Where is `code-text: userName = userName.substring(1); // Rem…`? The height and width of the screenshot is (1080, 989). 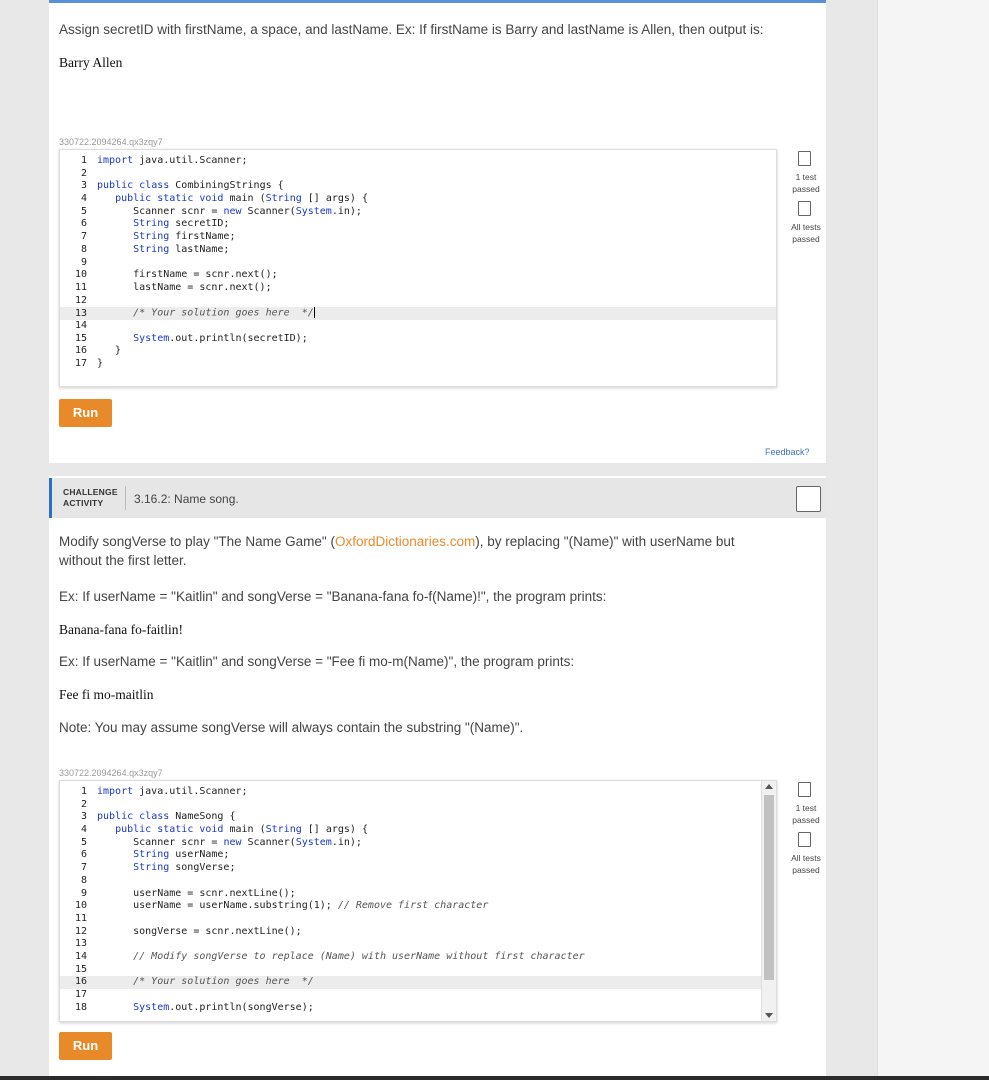 code-text: userName = userName.substring(1); // Rem… is located at coordinates (289, 906).